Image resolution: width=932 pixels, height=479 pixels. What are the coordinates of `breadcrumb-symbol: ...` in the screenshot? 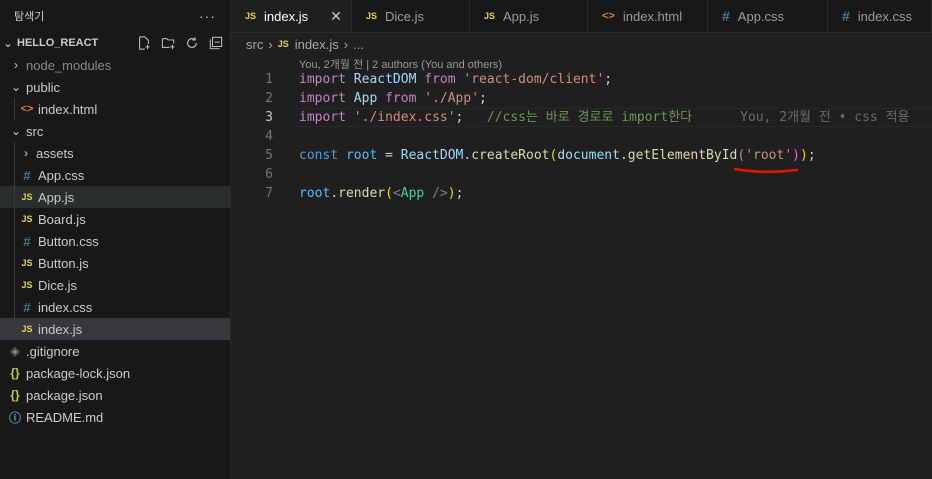 It's located at (358, 44).